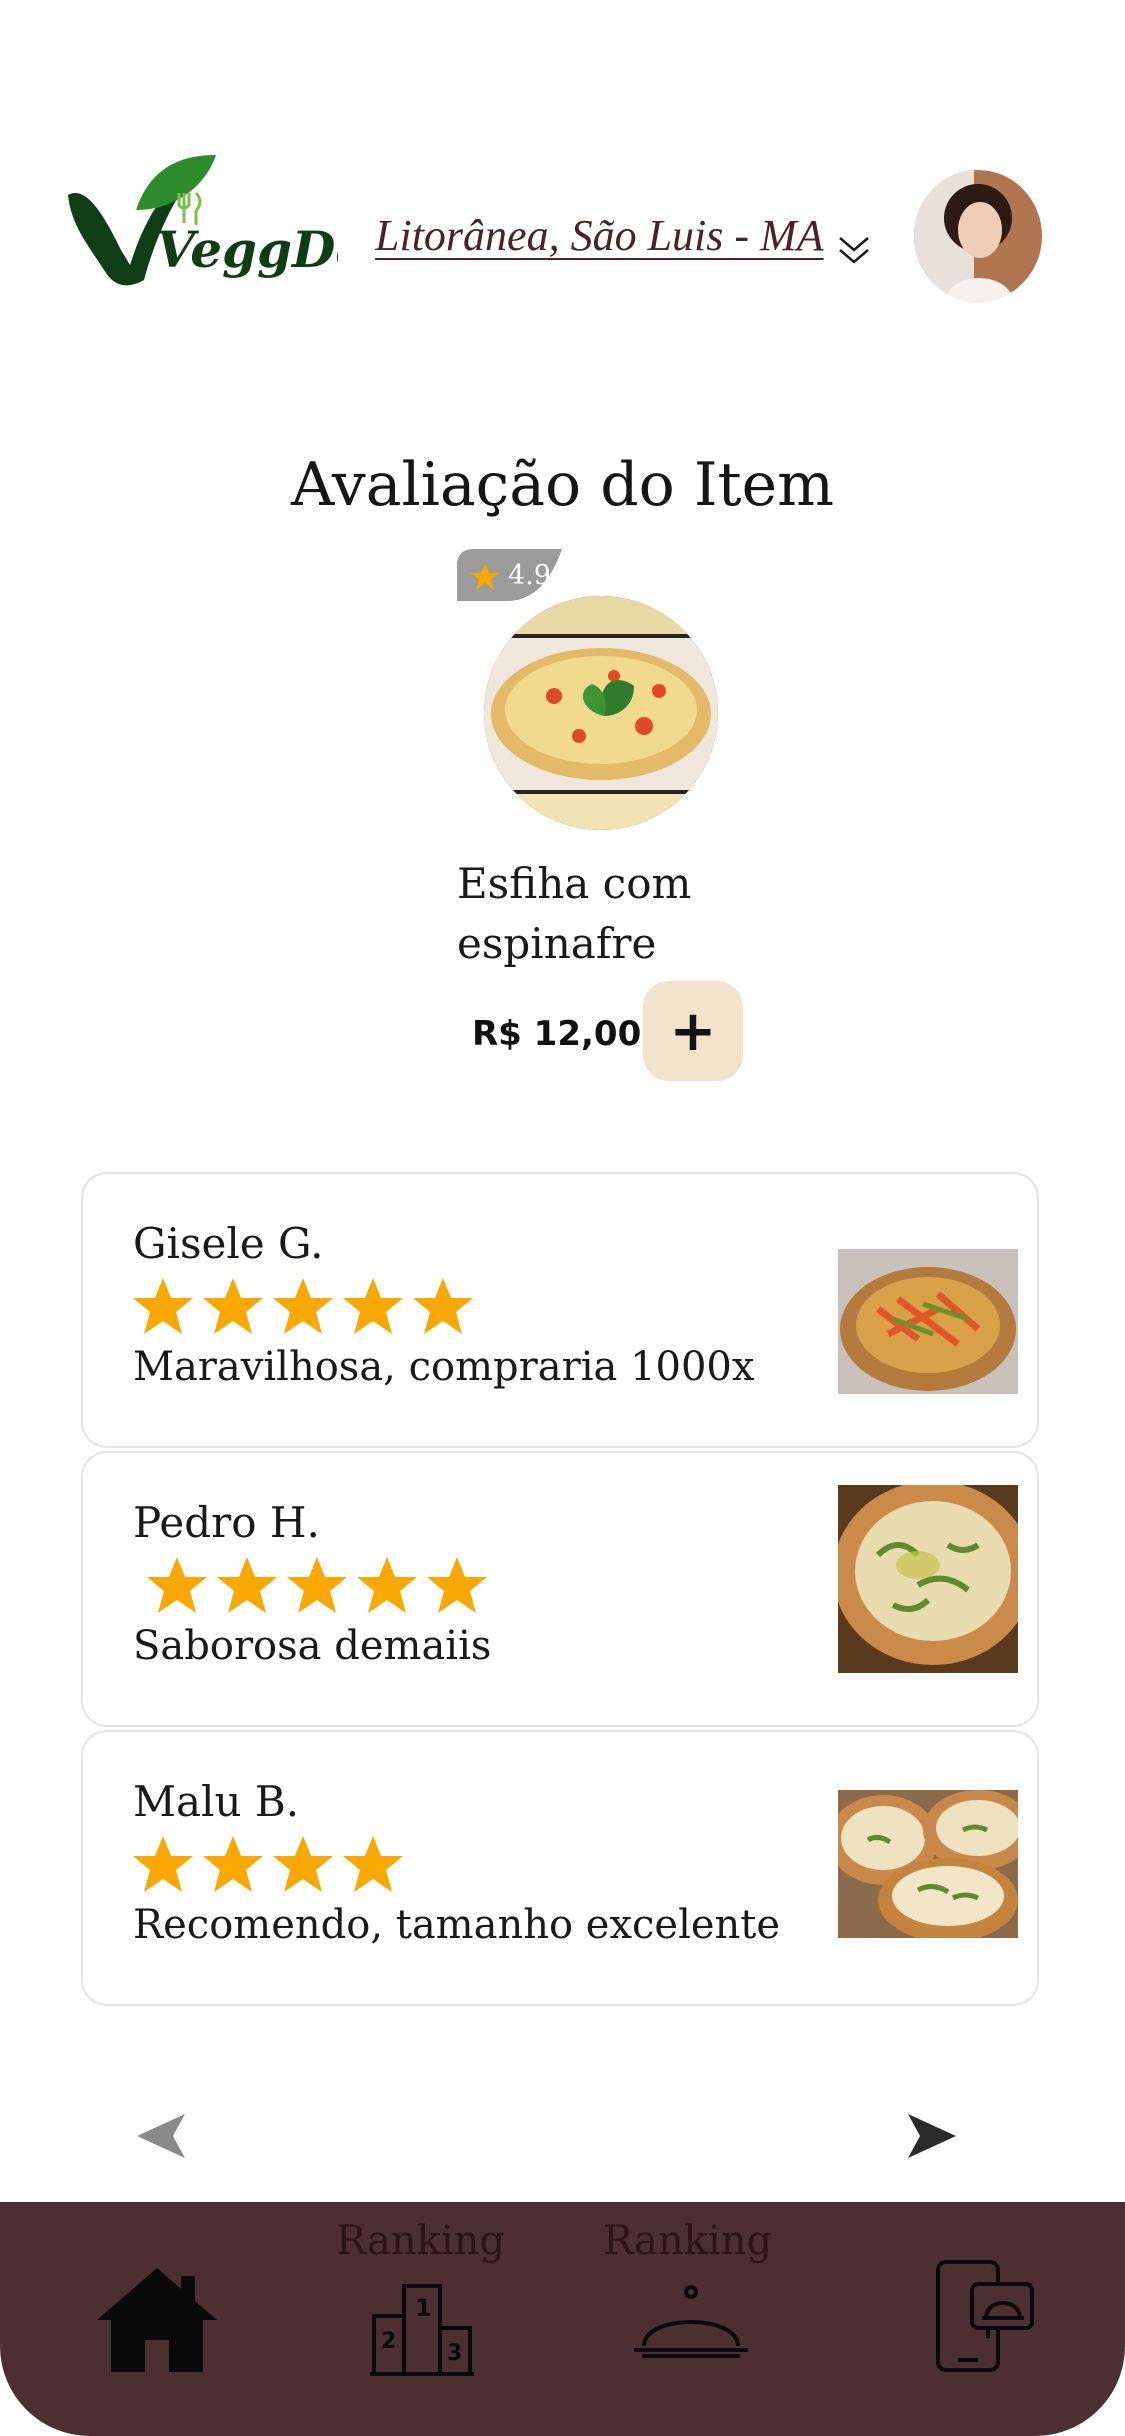 The height and width of the screenshot is (2436, 1125). Describe the element at coordinates (157, 2320) in the screenshot. I see `home-icon` at that location.